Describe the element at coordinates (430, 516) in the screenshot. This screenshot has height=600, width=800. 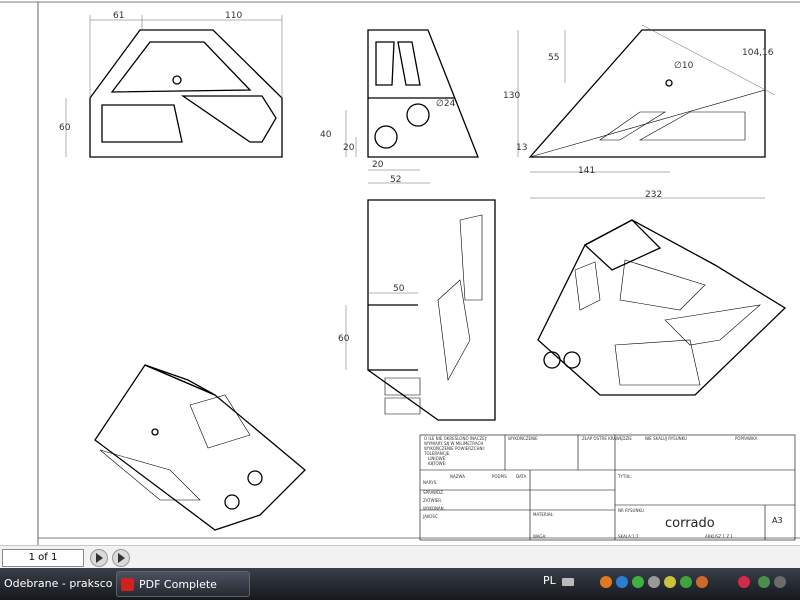
I see `row-4: JAKOŚĆ` at that location.